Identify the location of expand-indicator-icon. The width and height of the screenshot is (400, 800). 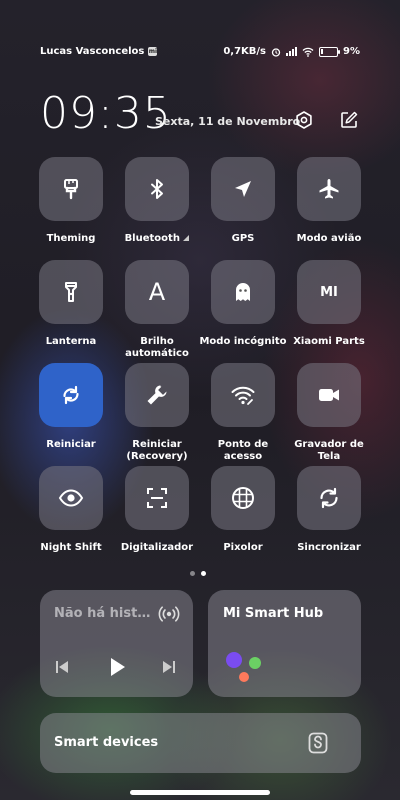
(185, 238).